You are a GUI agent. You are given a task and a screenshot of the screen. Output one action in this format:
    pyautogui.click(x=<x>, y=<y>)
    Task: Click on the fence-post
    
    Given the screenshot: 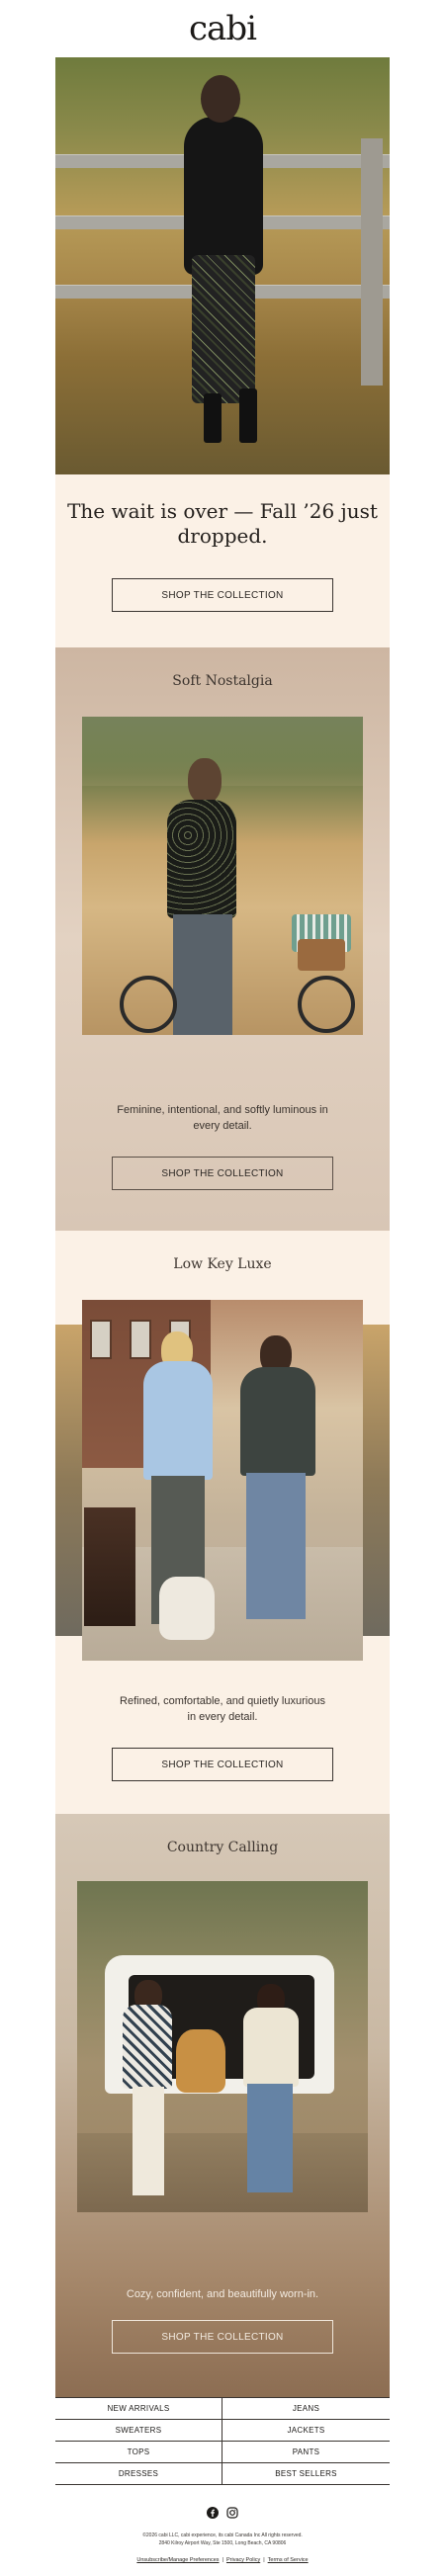 What is the action you would take?
    pyautogui.click(x=372, y=262)
    